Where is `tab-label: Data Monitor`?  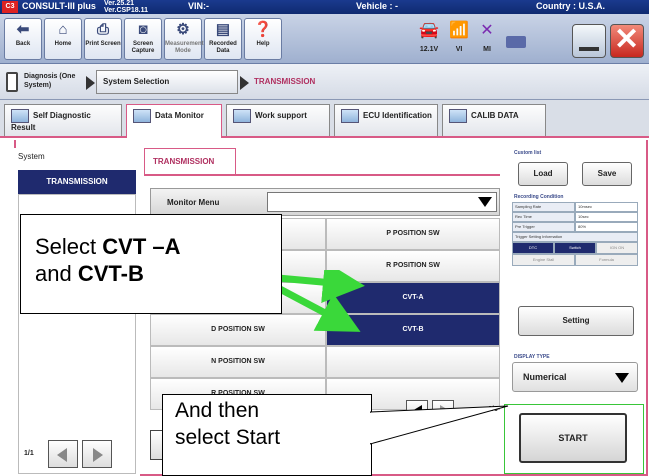 tab-label: Data Monitor is located at coordinates (179, 116).